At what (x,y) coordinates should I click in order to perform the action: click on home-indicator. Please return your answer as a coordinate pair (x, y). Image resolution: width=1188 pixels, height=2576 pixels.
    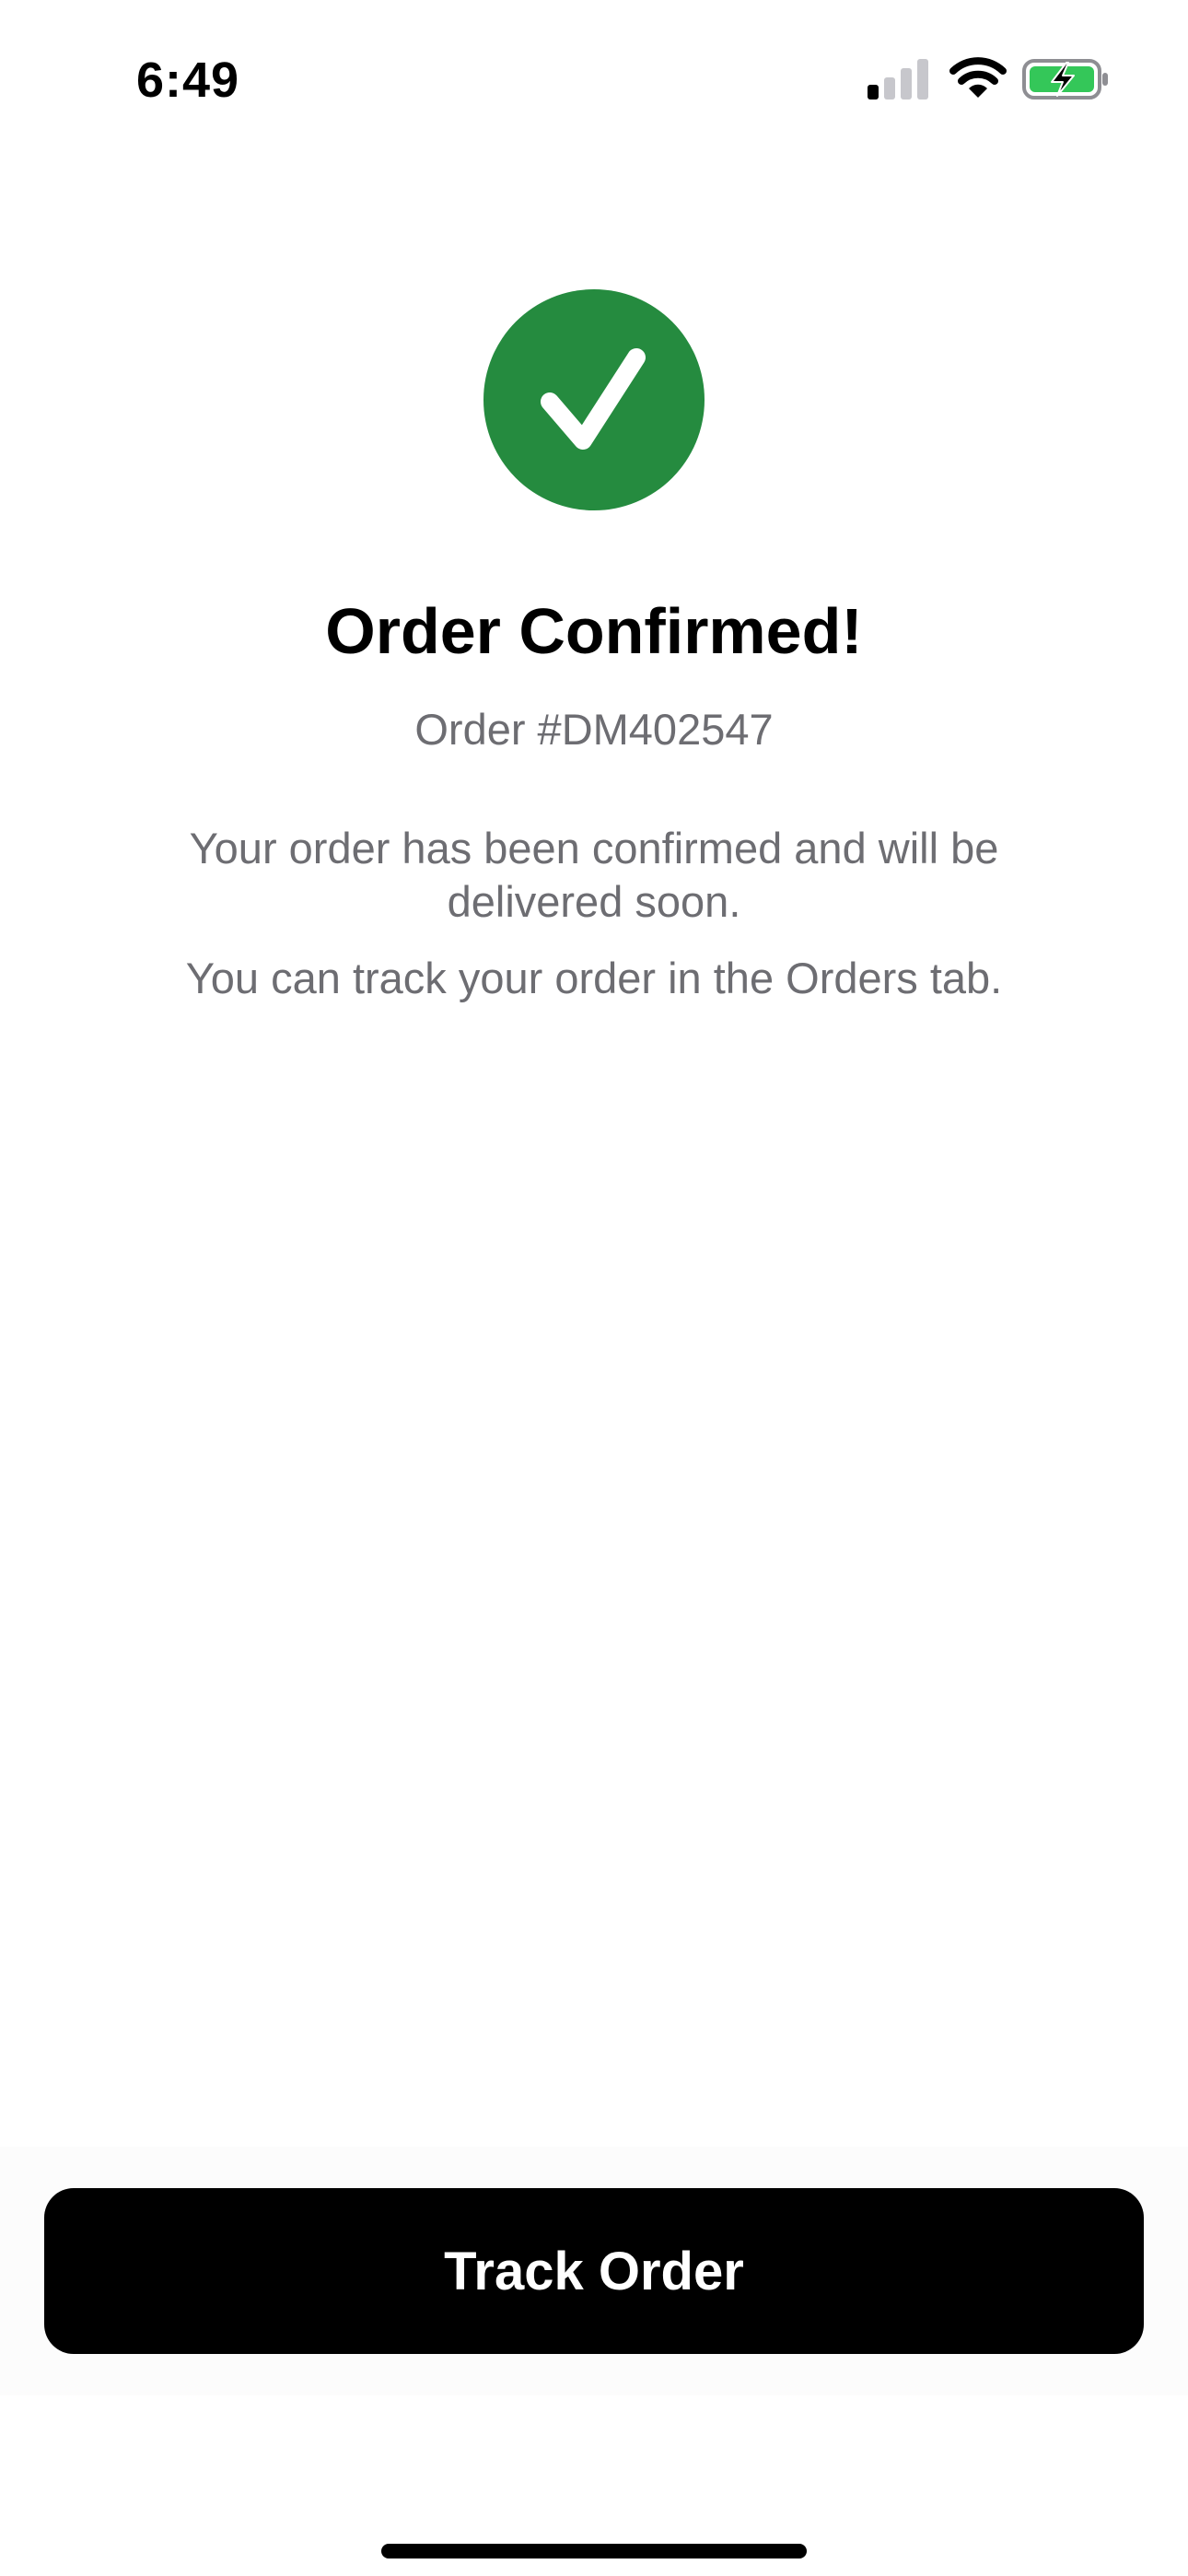
    Looking at the image, I should click on (594, 2551).